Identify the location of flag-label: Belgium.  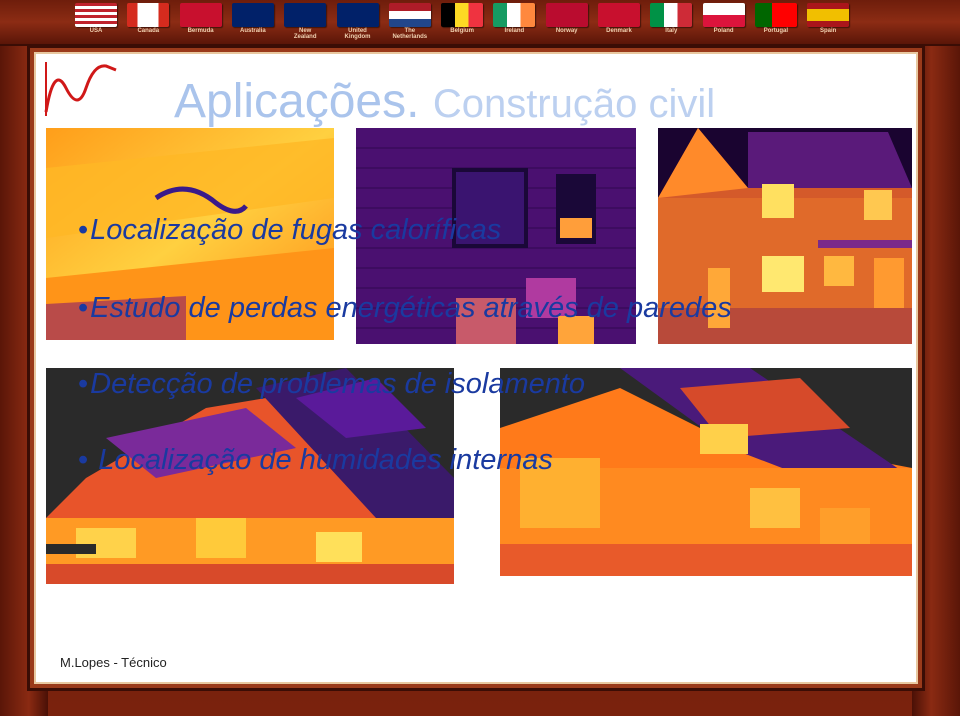
(462, 31).